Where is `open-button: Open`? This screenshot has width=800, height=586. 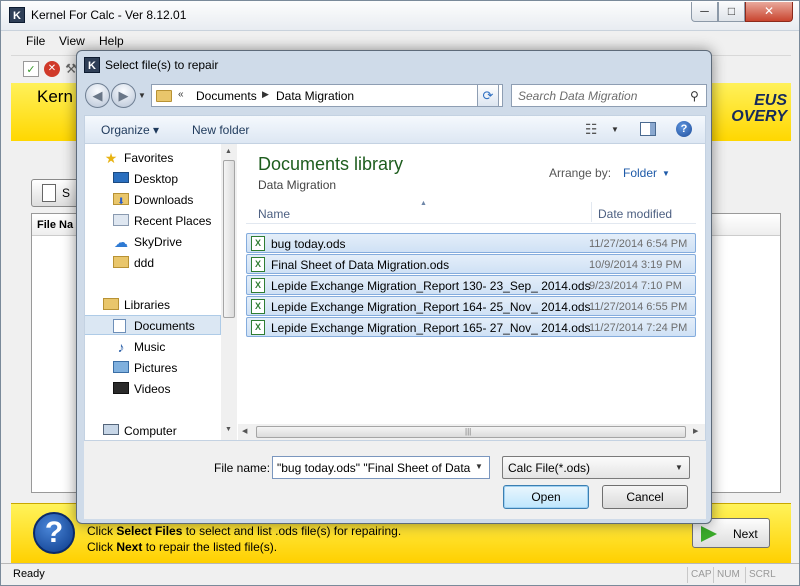 open-button: Open is located at coordinates (546, 497).